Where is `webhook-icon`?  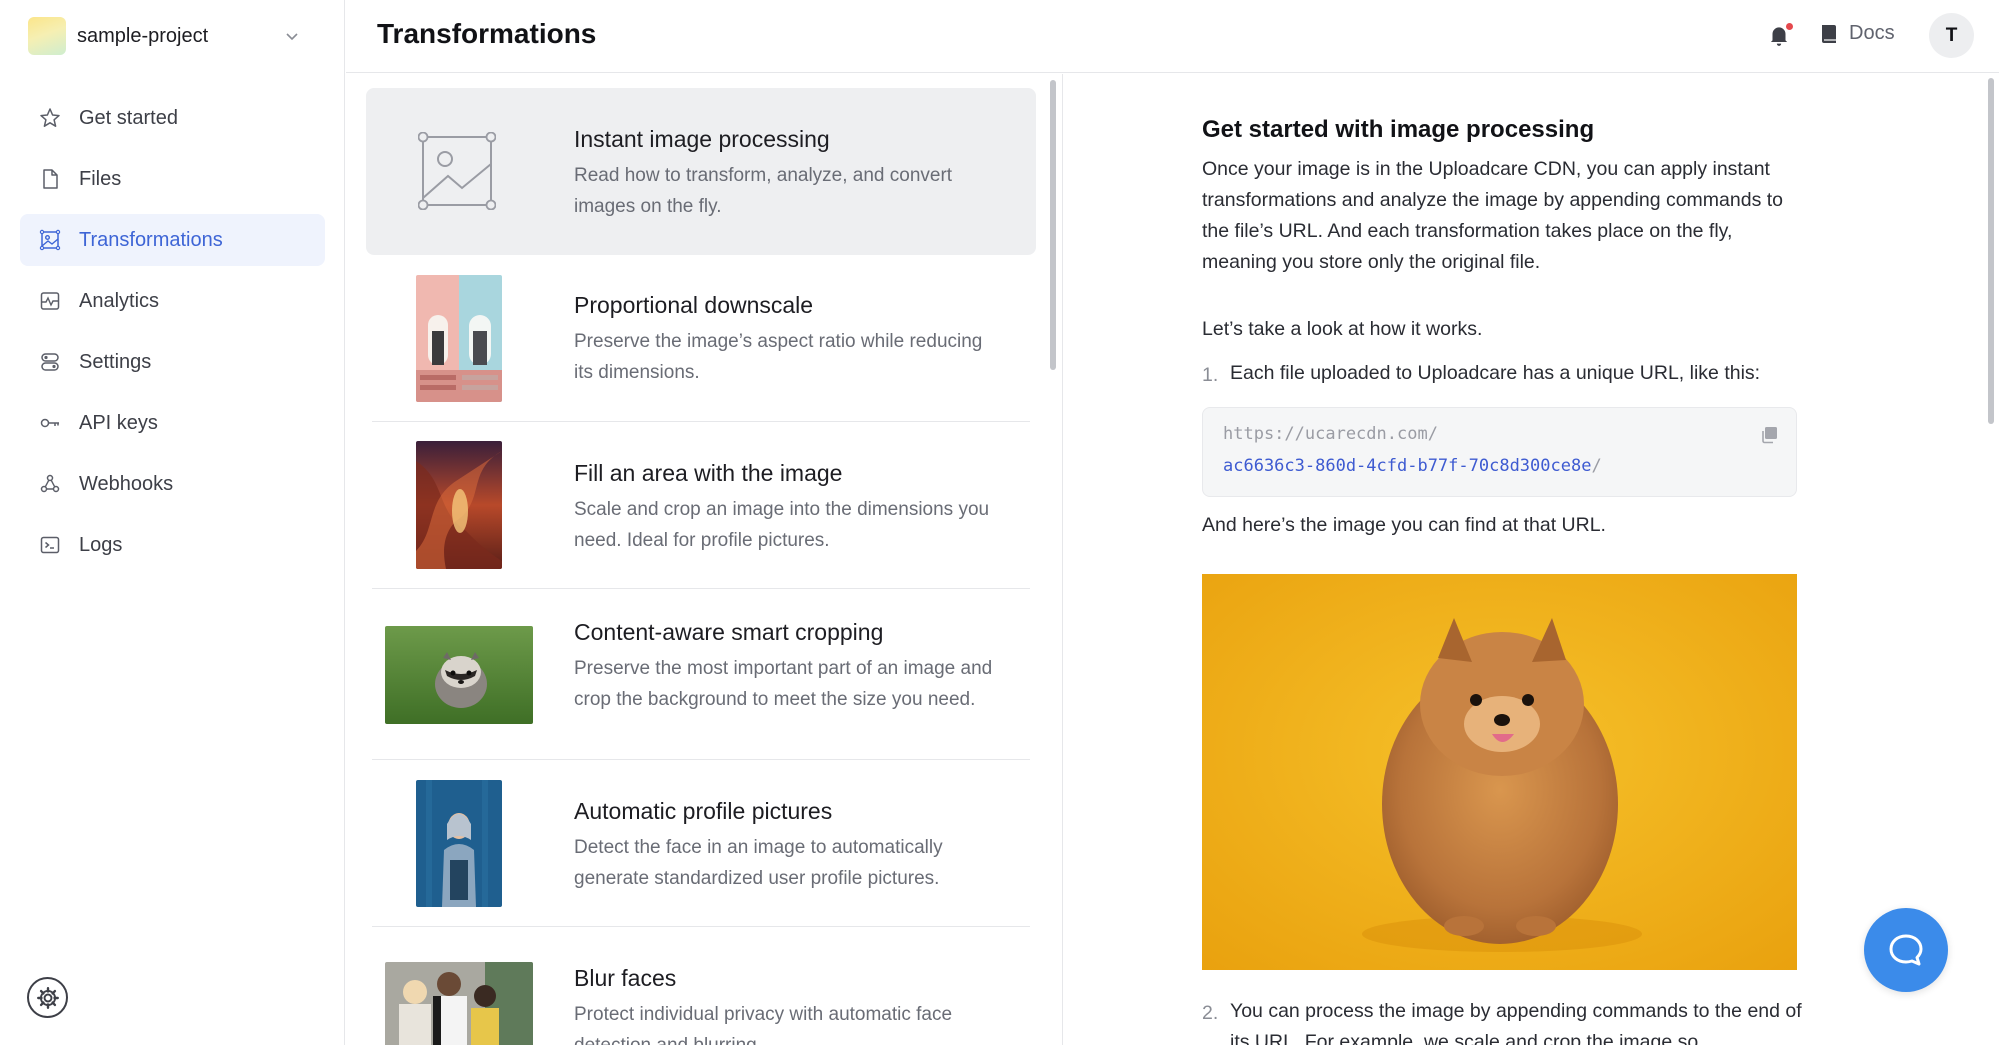
webhook-icon is located at coordinates (50, 483).